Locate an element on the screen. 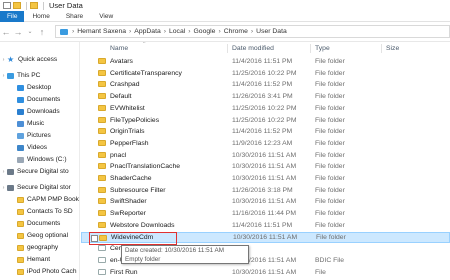  back-icon: ← is located at coordinates (6, 32).